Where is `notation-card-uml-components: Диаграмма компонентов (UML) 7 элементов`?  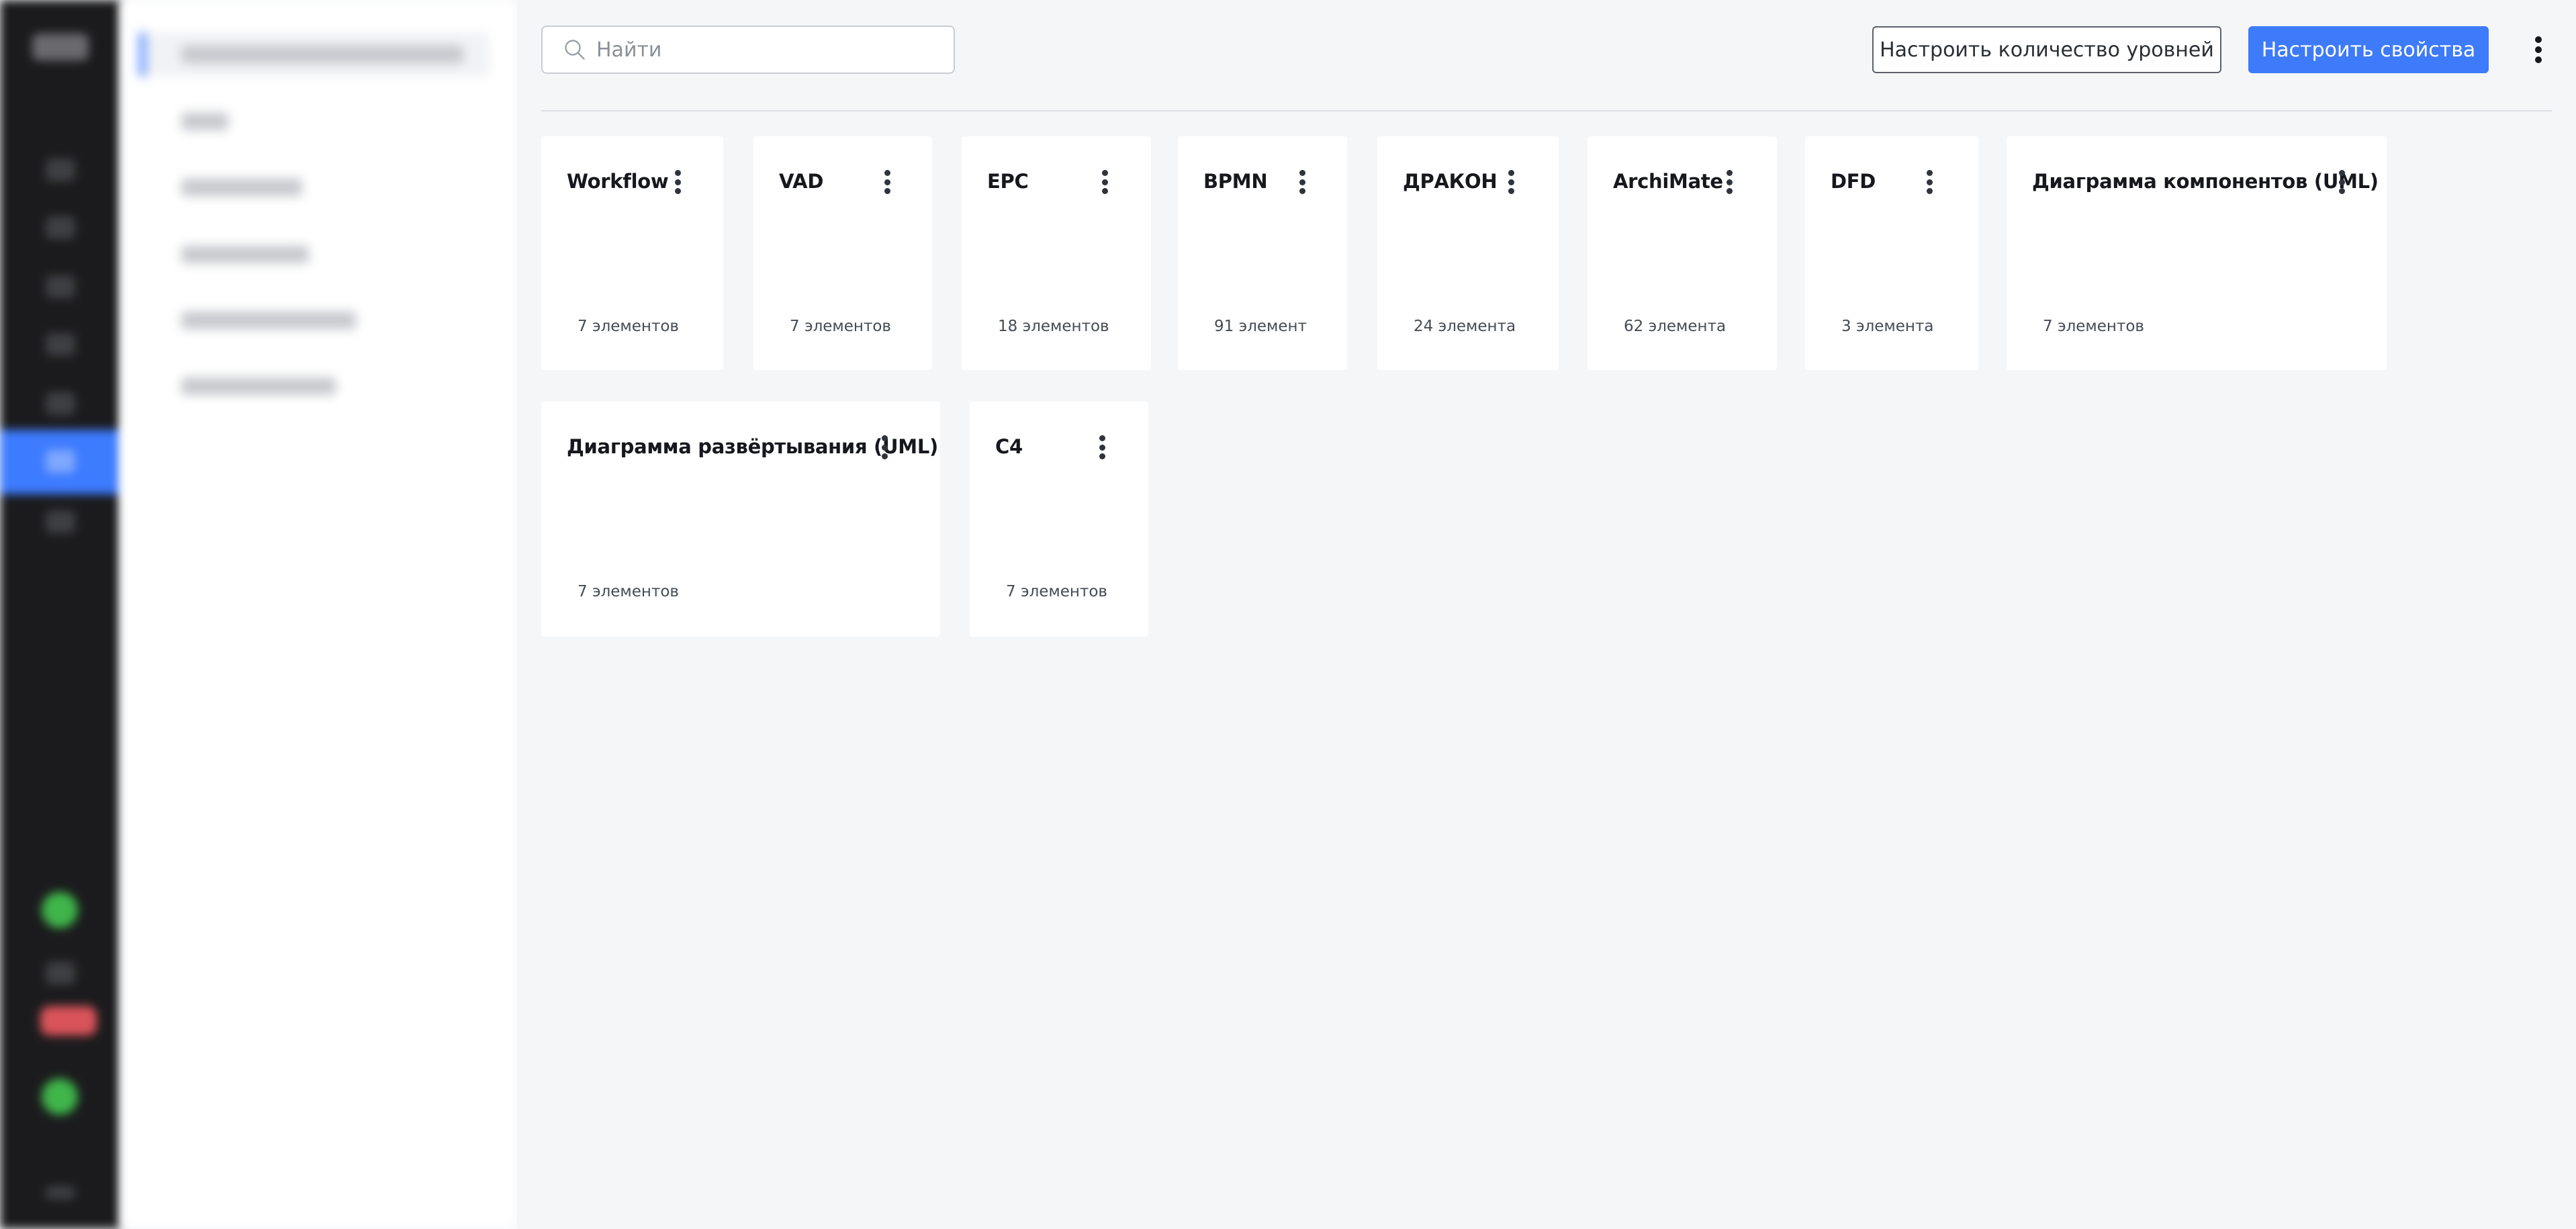 notation-card-uml-components: Диаграмма компонентов (UML) 7 элементов is located at coordinates (2197, 253).